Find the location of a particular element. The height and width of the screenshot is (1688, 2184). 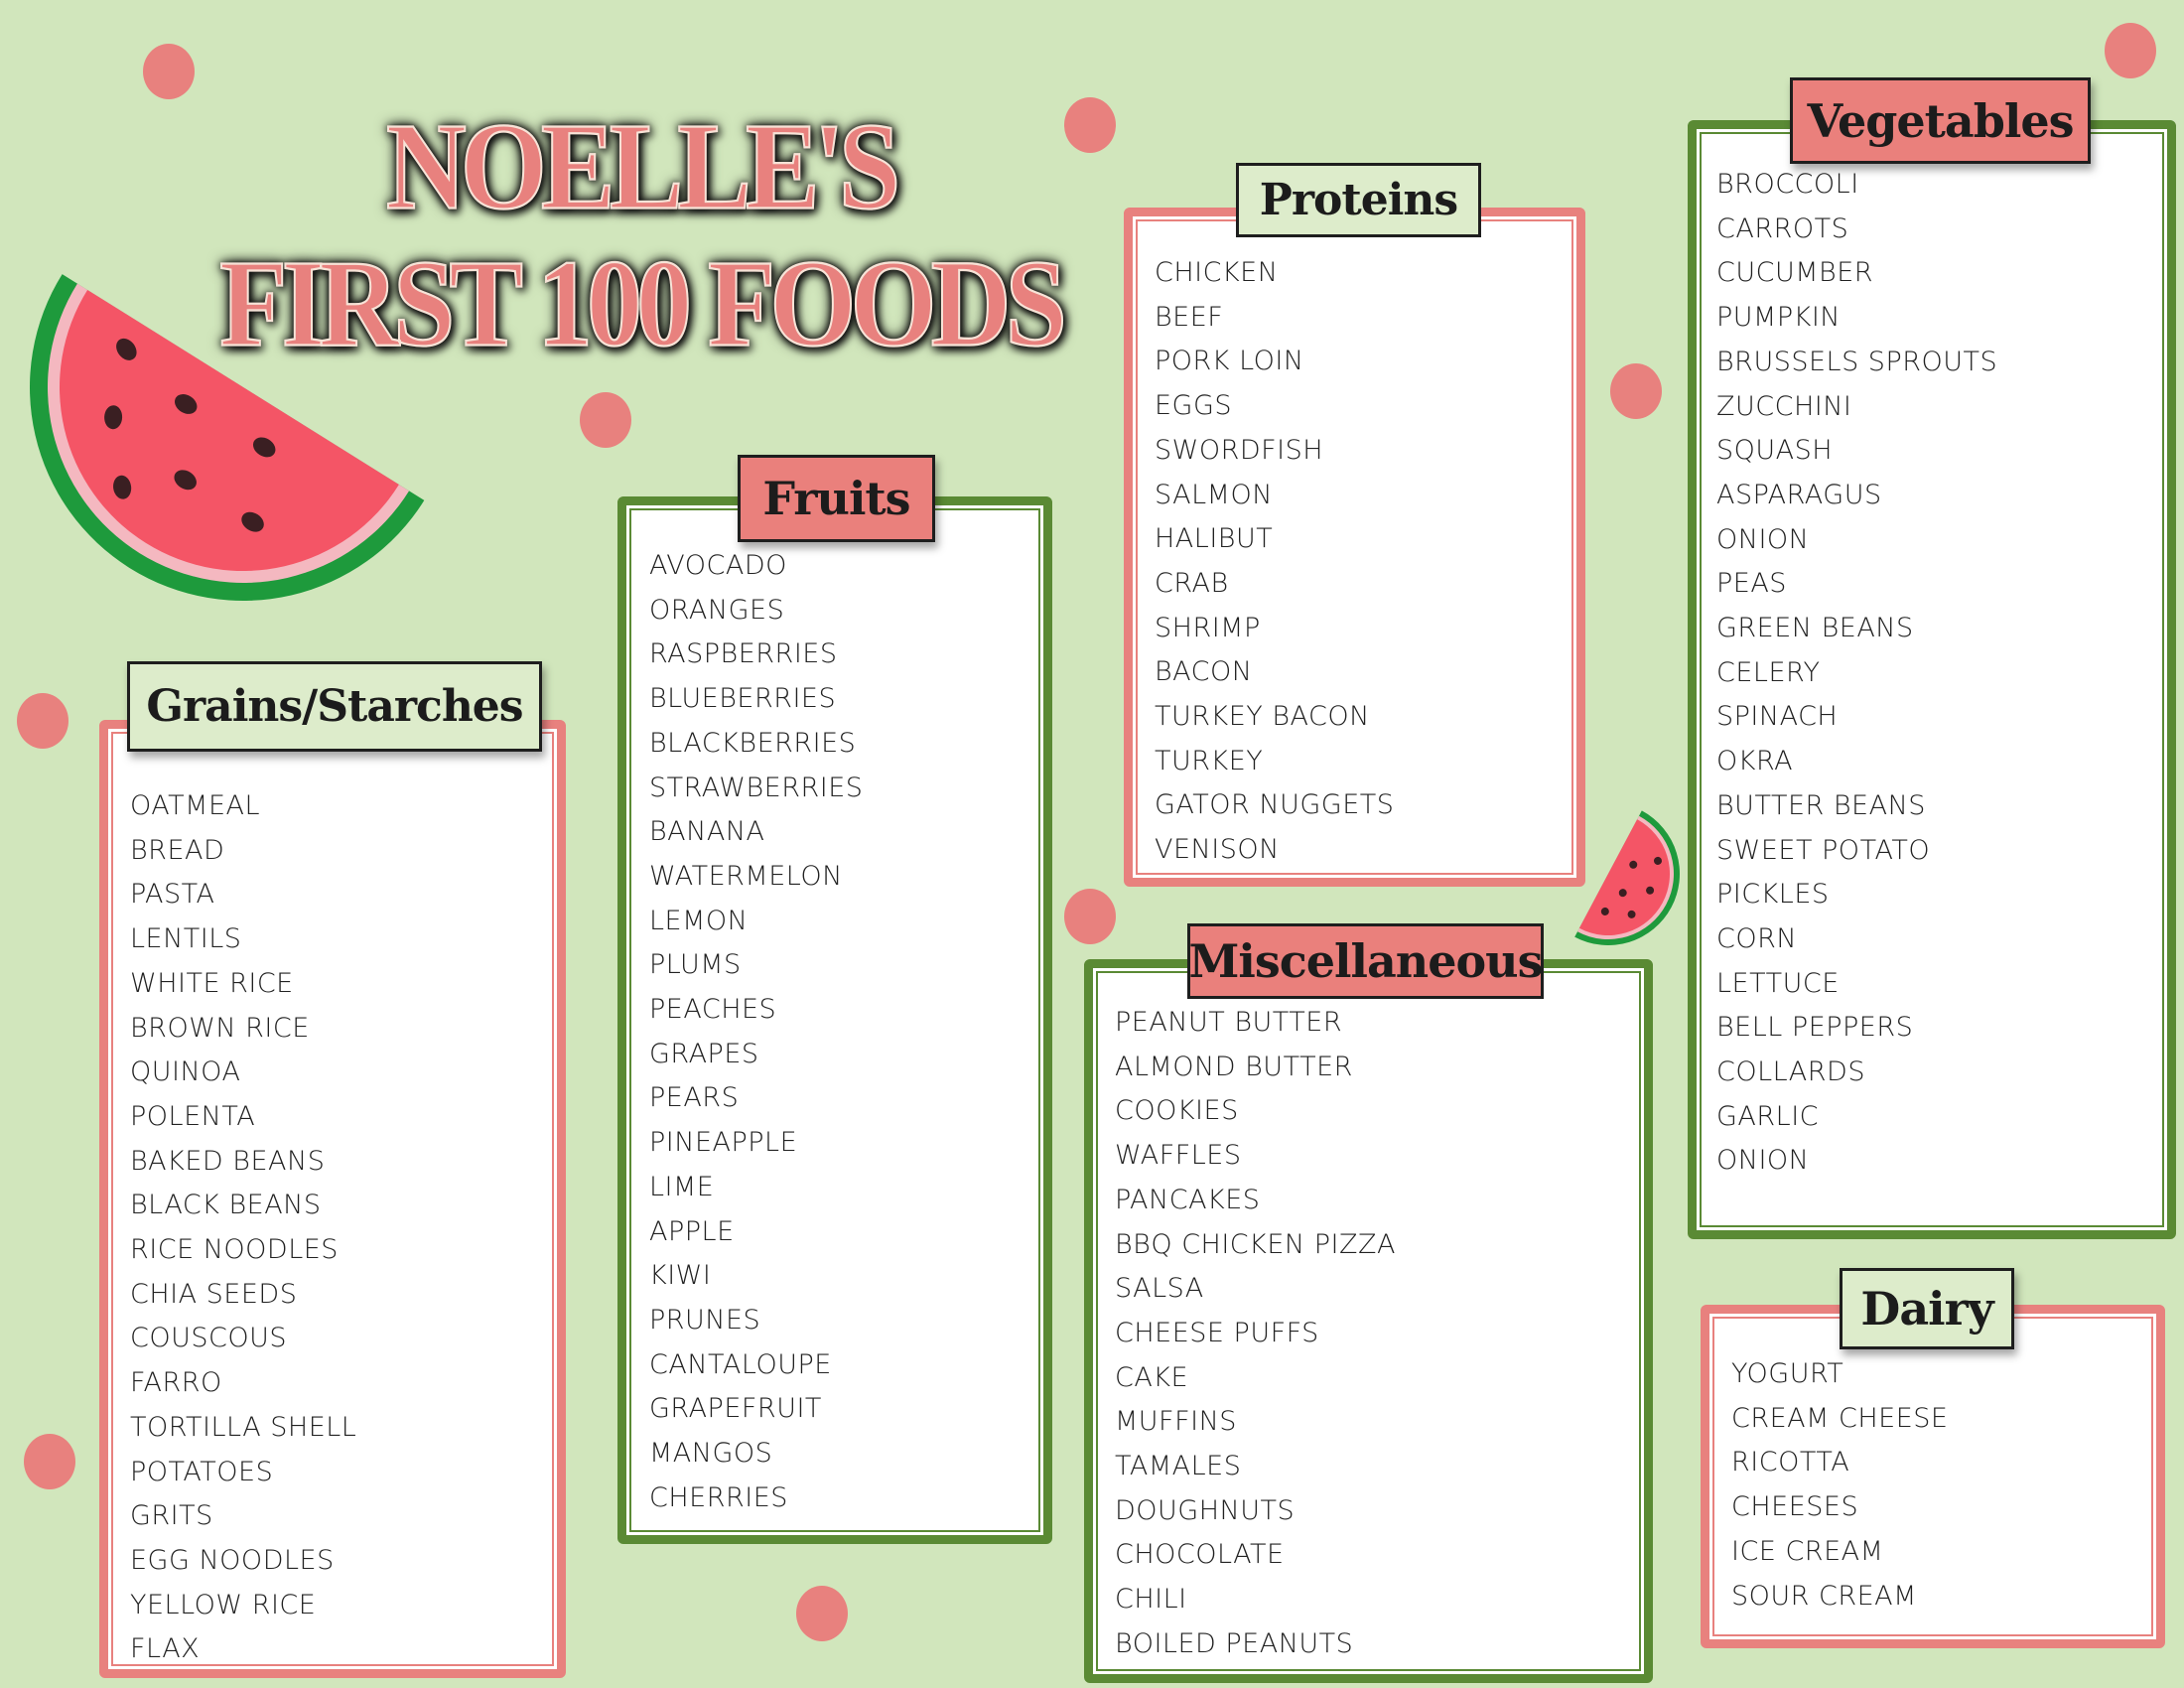

food-item: PEARS is located at coordinates (694, 1098).